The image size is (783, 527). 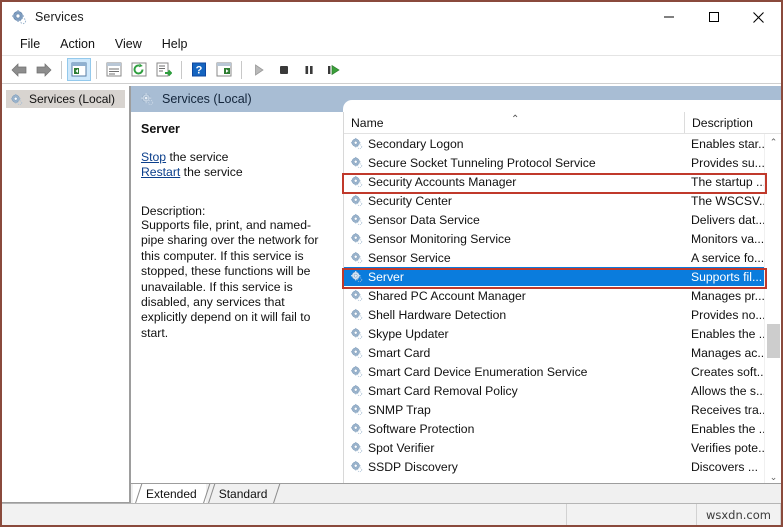 What do you see at coordinates (236, 157) in the screenshot?
I see `stop-service-action: Stop the service` at bounding box center [236, 157].